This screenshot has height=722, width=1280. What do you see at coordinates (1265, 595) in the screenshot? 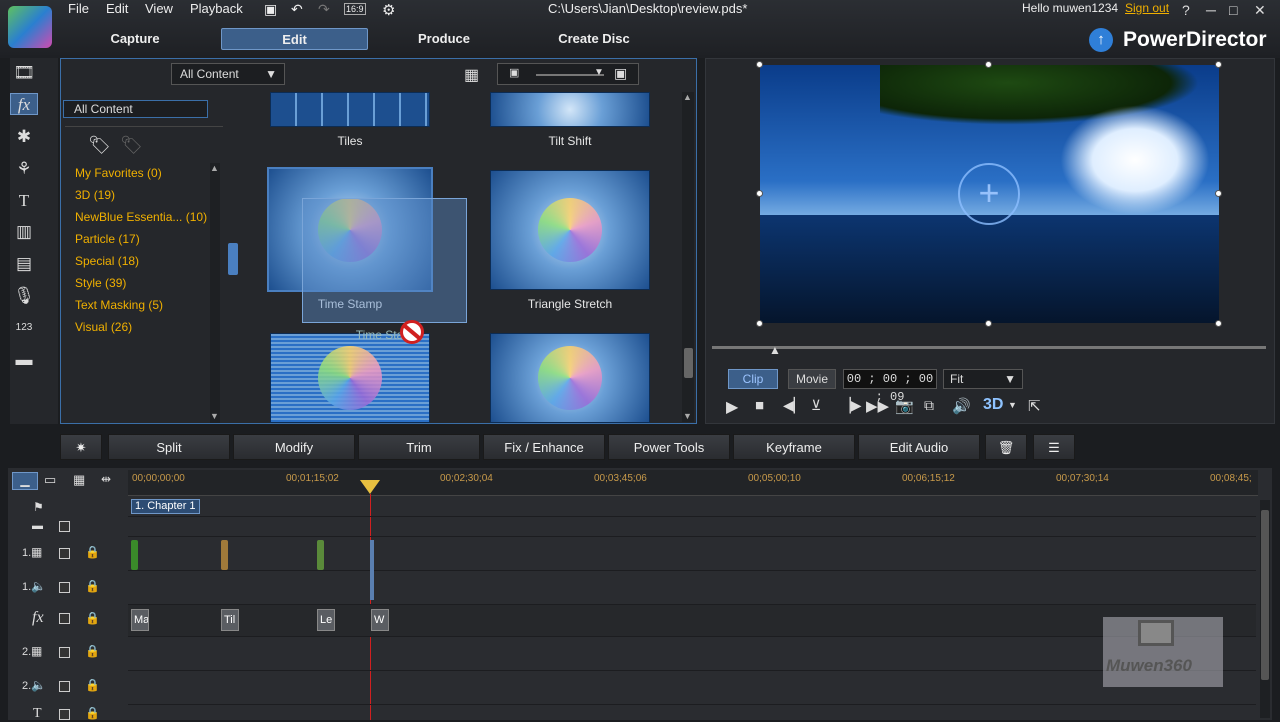
I see `timeline-scroll-thumb` at bounding box center [1265, 595].